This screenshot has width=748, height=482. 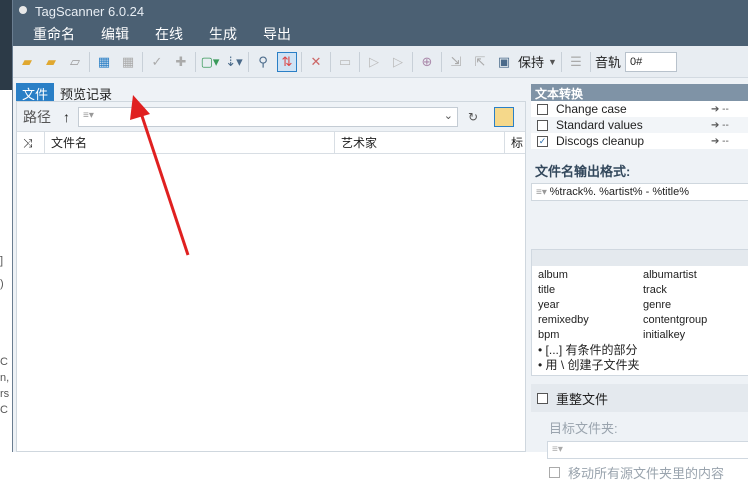 I want to click on menu-rename: 重命名, so click(x=54, y=34).